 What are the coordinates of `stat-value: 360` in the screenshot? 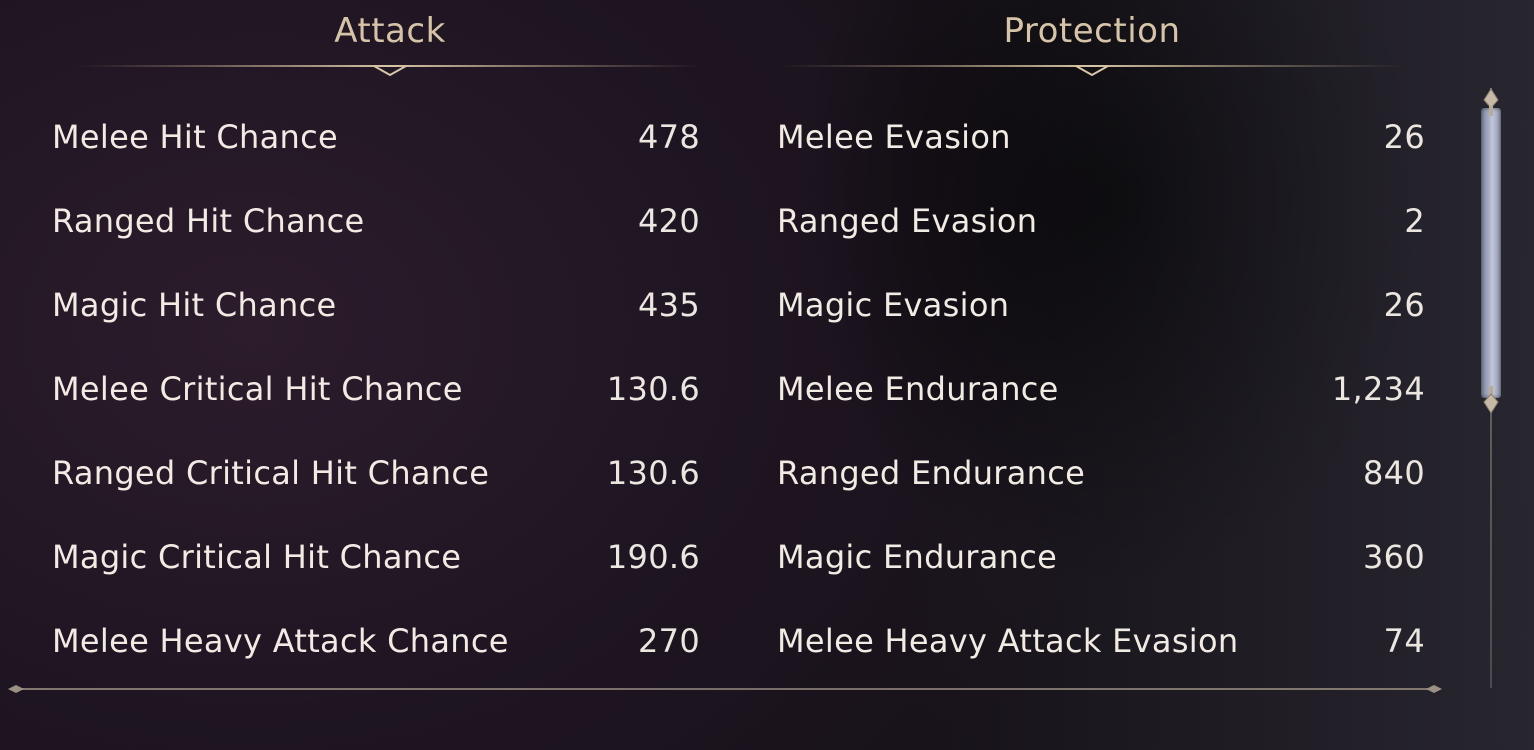 It's located at (1394, 557).